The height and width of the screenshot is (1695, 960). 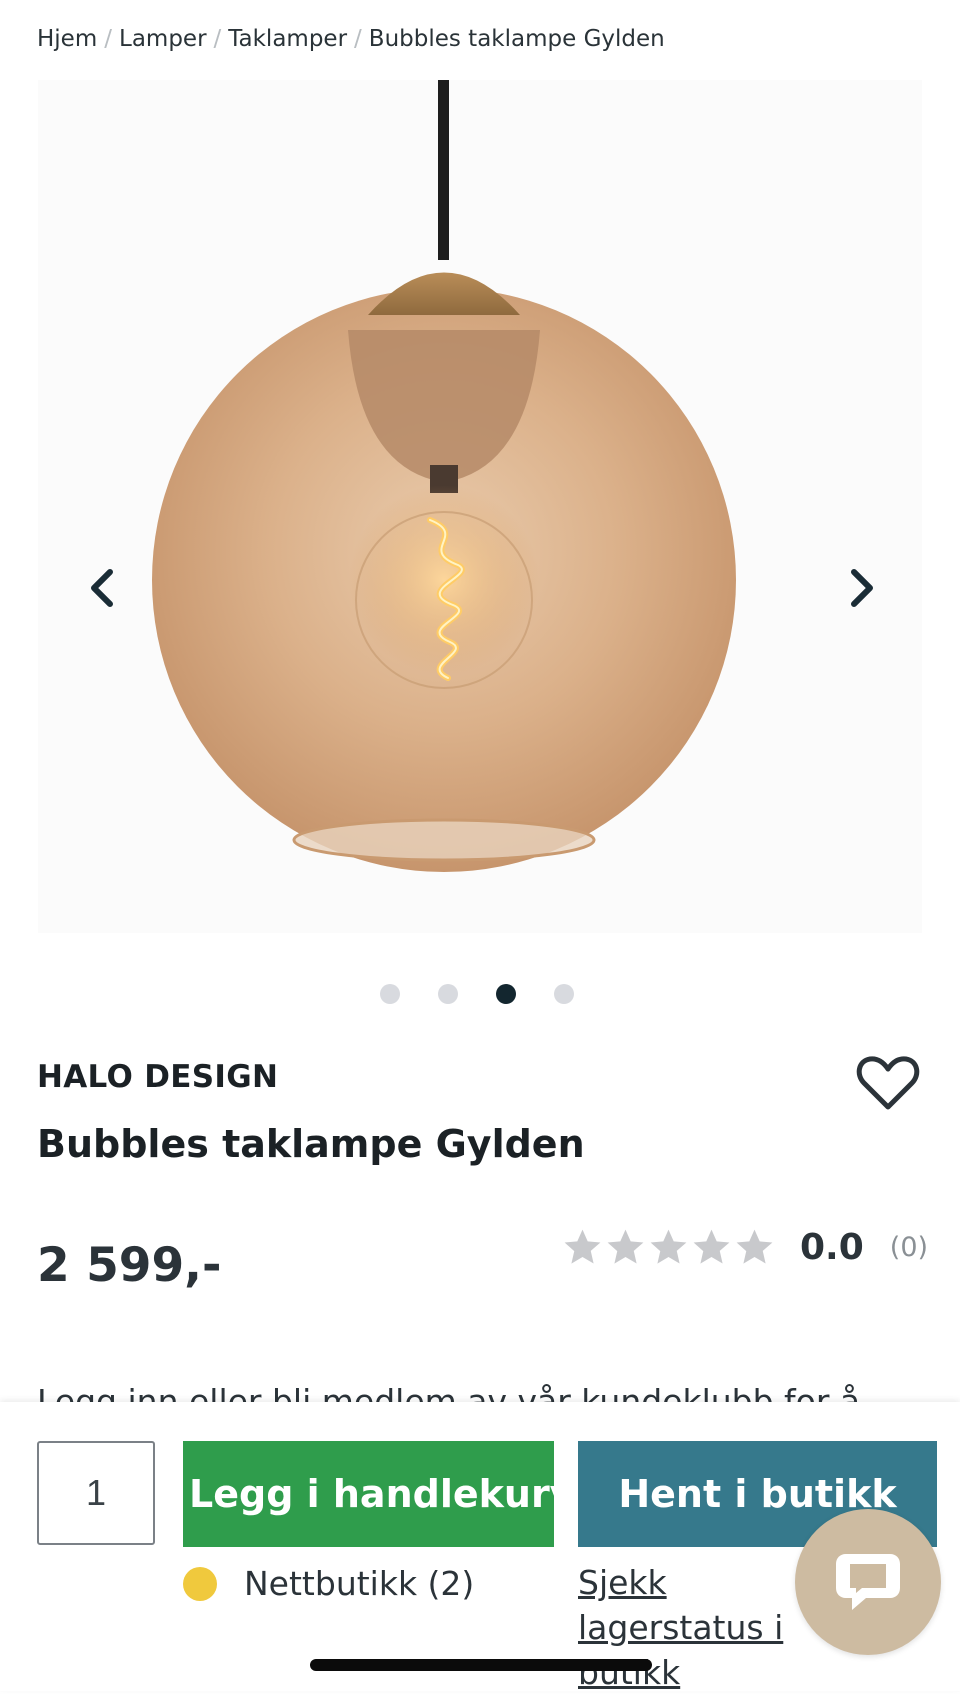 What do you see at coordinates (506, 994) in the screenshot?
I see `gallery-dot-active` at bounding box center [506, 994].